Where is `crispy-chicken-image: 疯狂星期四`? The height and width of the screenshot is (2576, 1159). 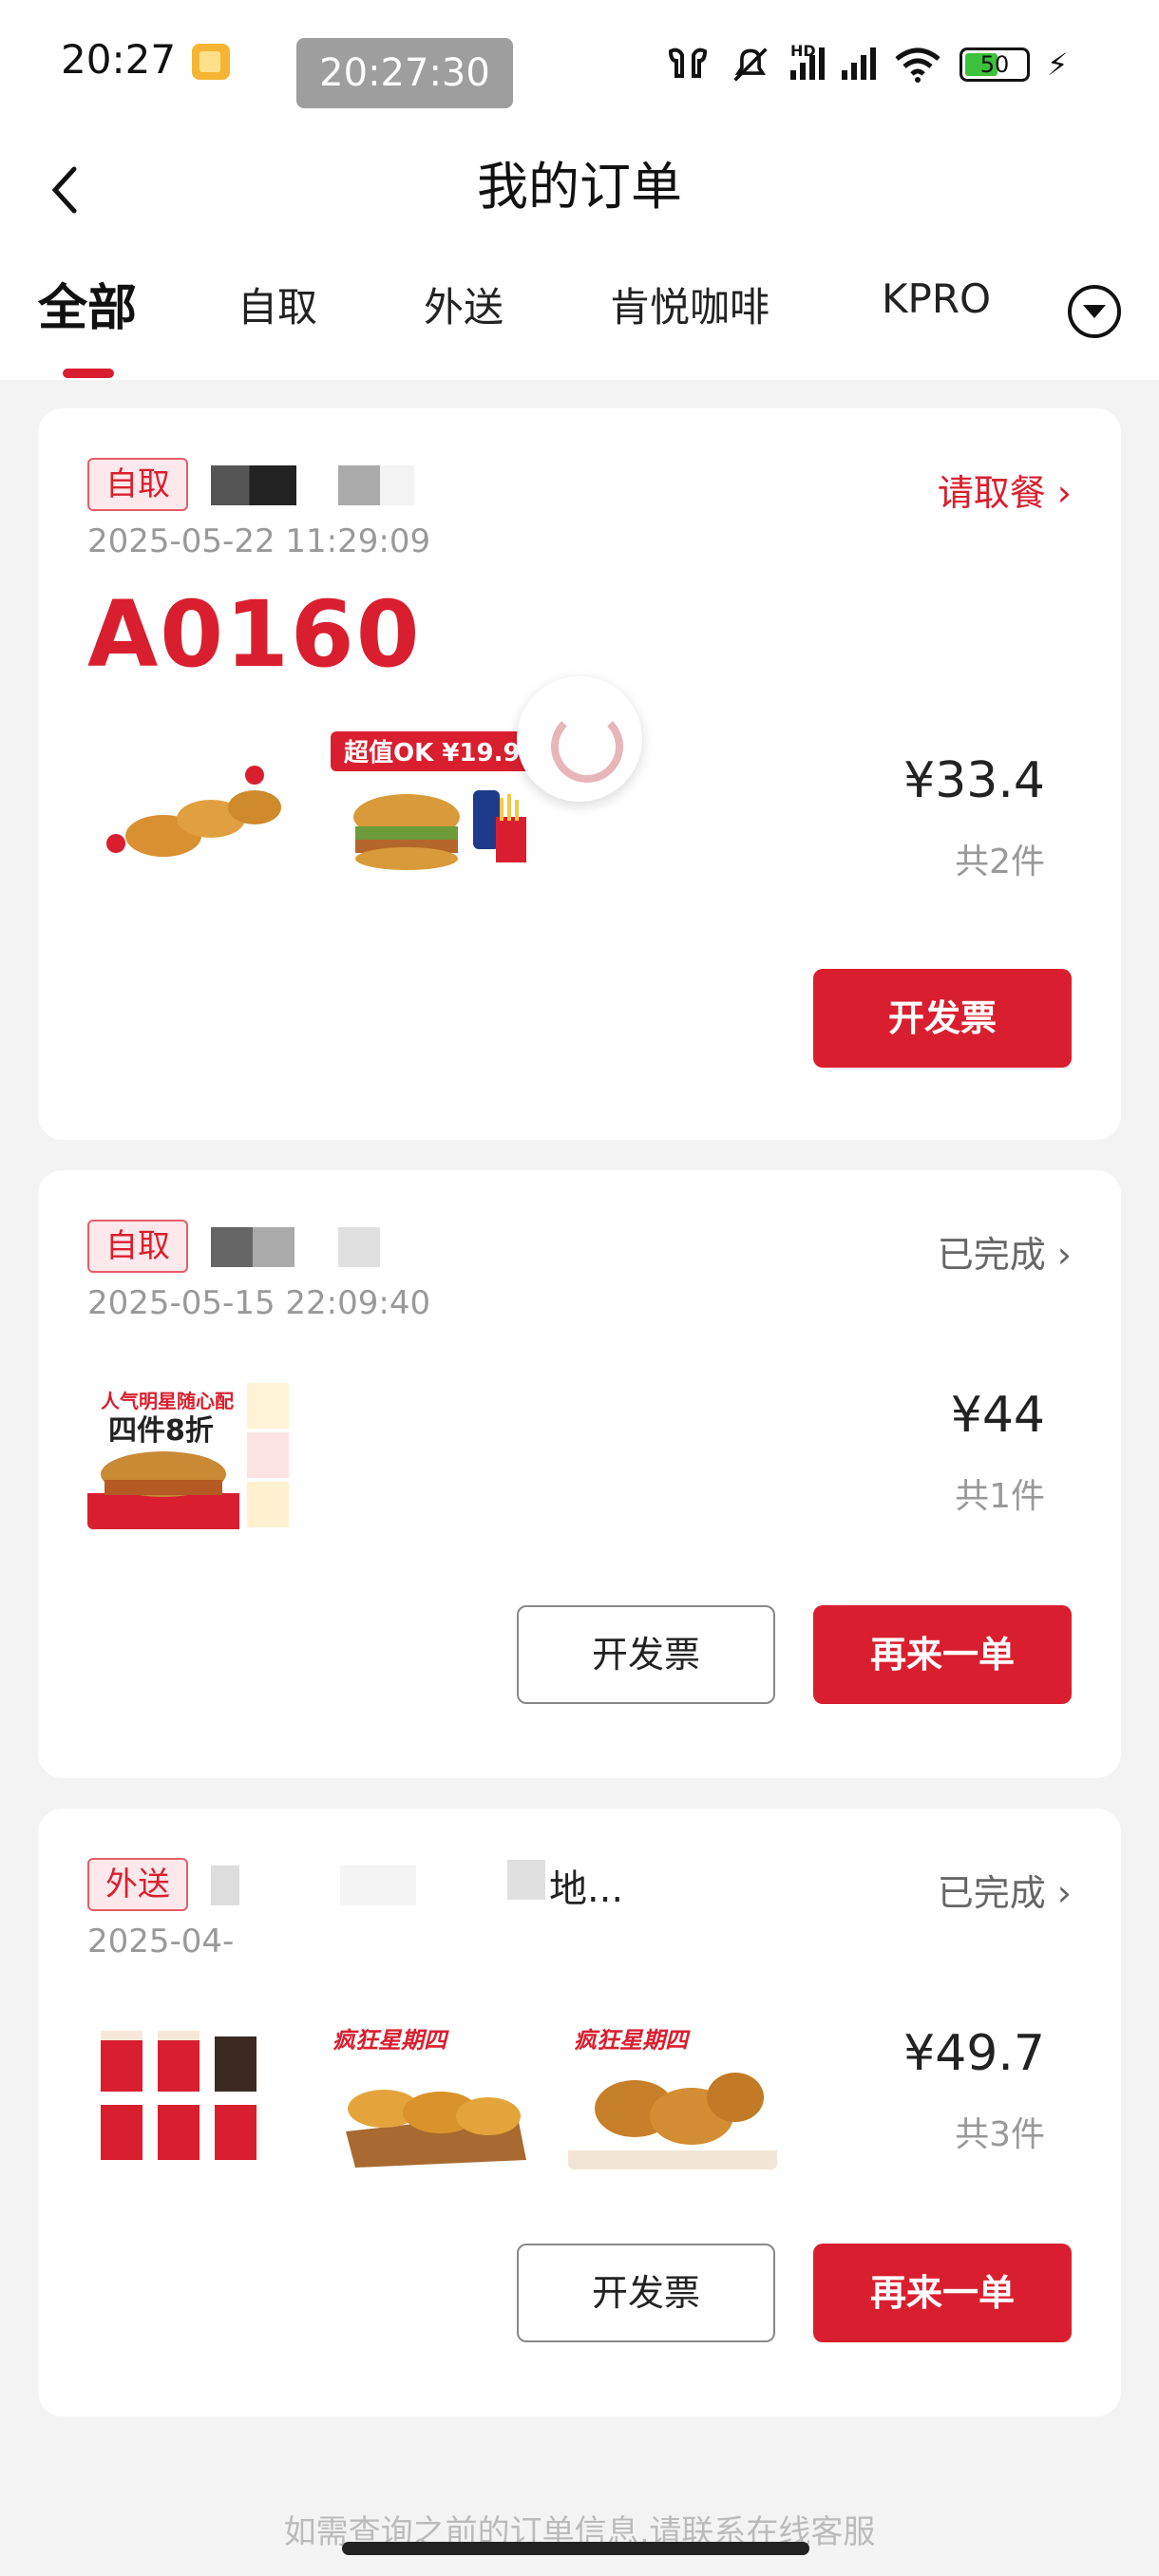 crispy-chicken-image: 疯狂星期四 is located at coordinates (431, 2093).